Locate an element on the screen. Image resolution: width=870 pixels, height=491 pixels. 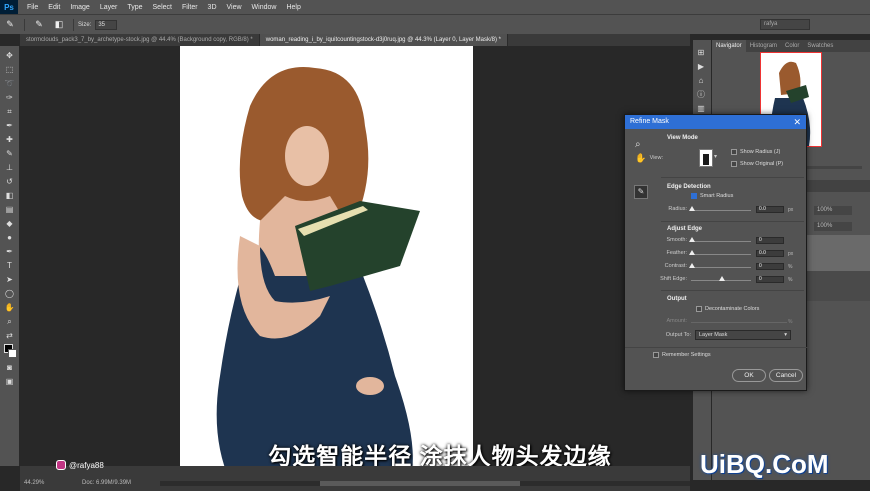
radius-label: Radius: is located at coordinates (677, 209).